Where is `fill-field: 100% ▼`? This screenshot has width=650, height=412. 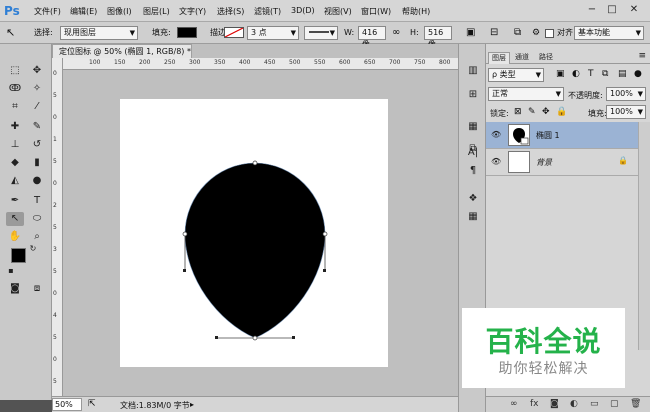 fill-field: 100% ▼ is located at coordinates (626, 112).